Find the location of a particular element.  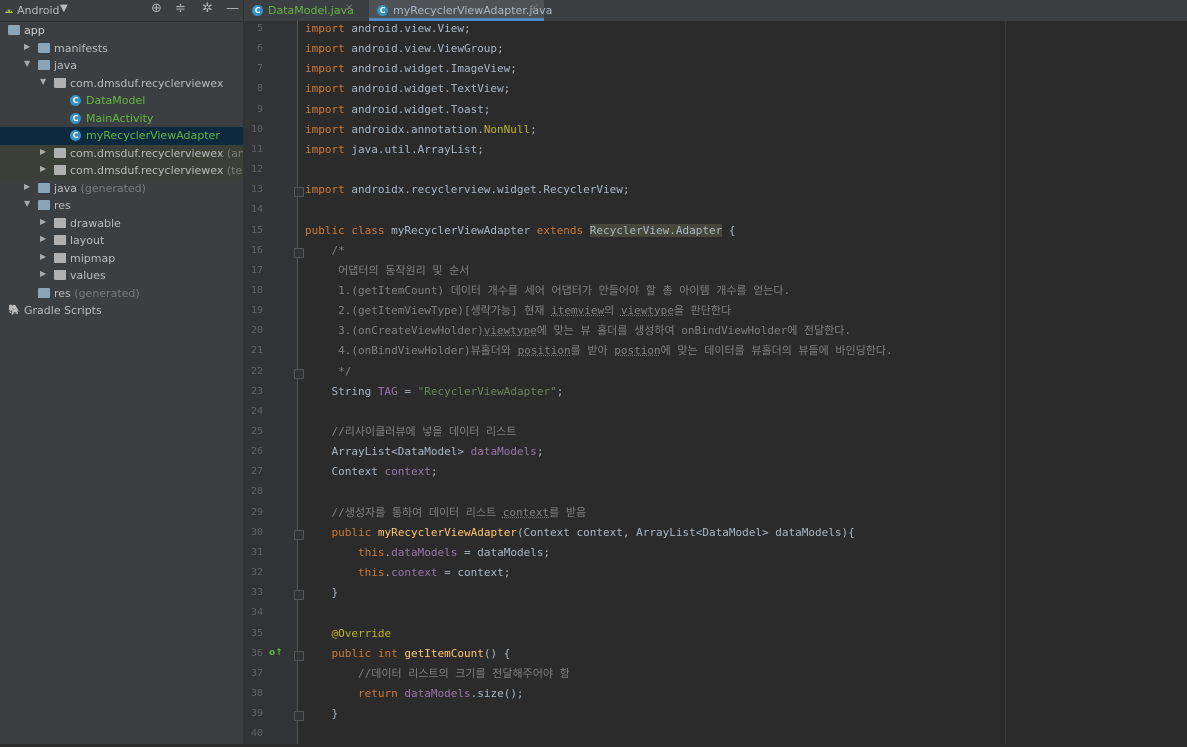

line-number: 30 is located at coordinates (256, 532).